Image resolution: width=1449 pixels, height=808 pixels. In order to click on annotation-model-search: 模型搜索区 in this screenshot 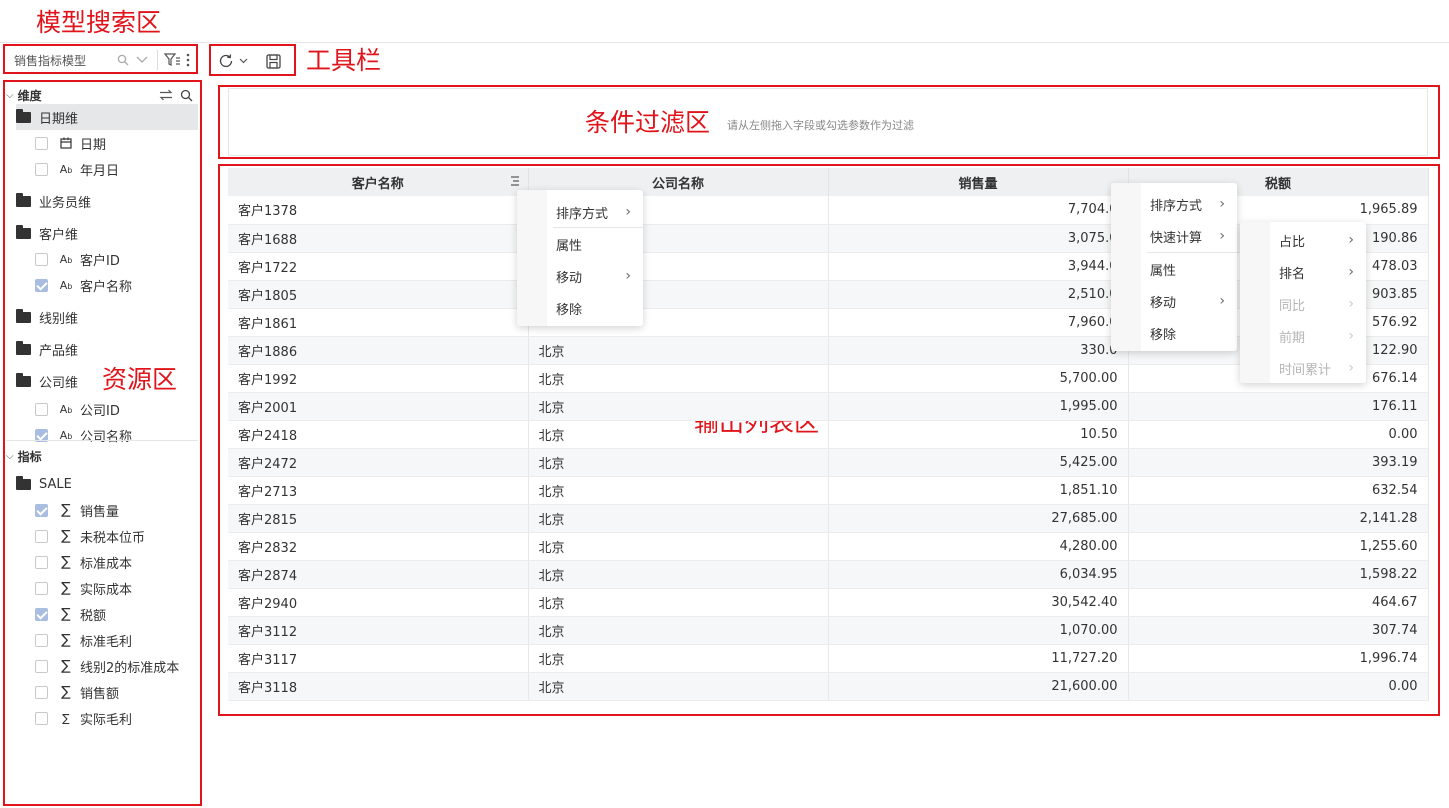, I will do `click(99, 22)`.